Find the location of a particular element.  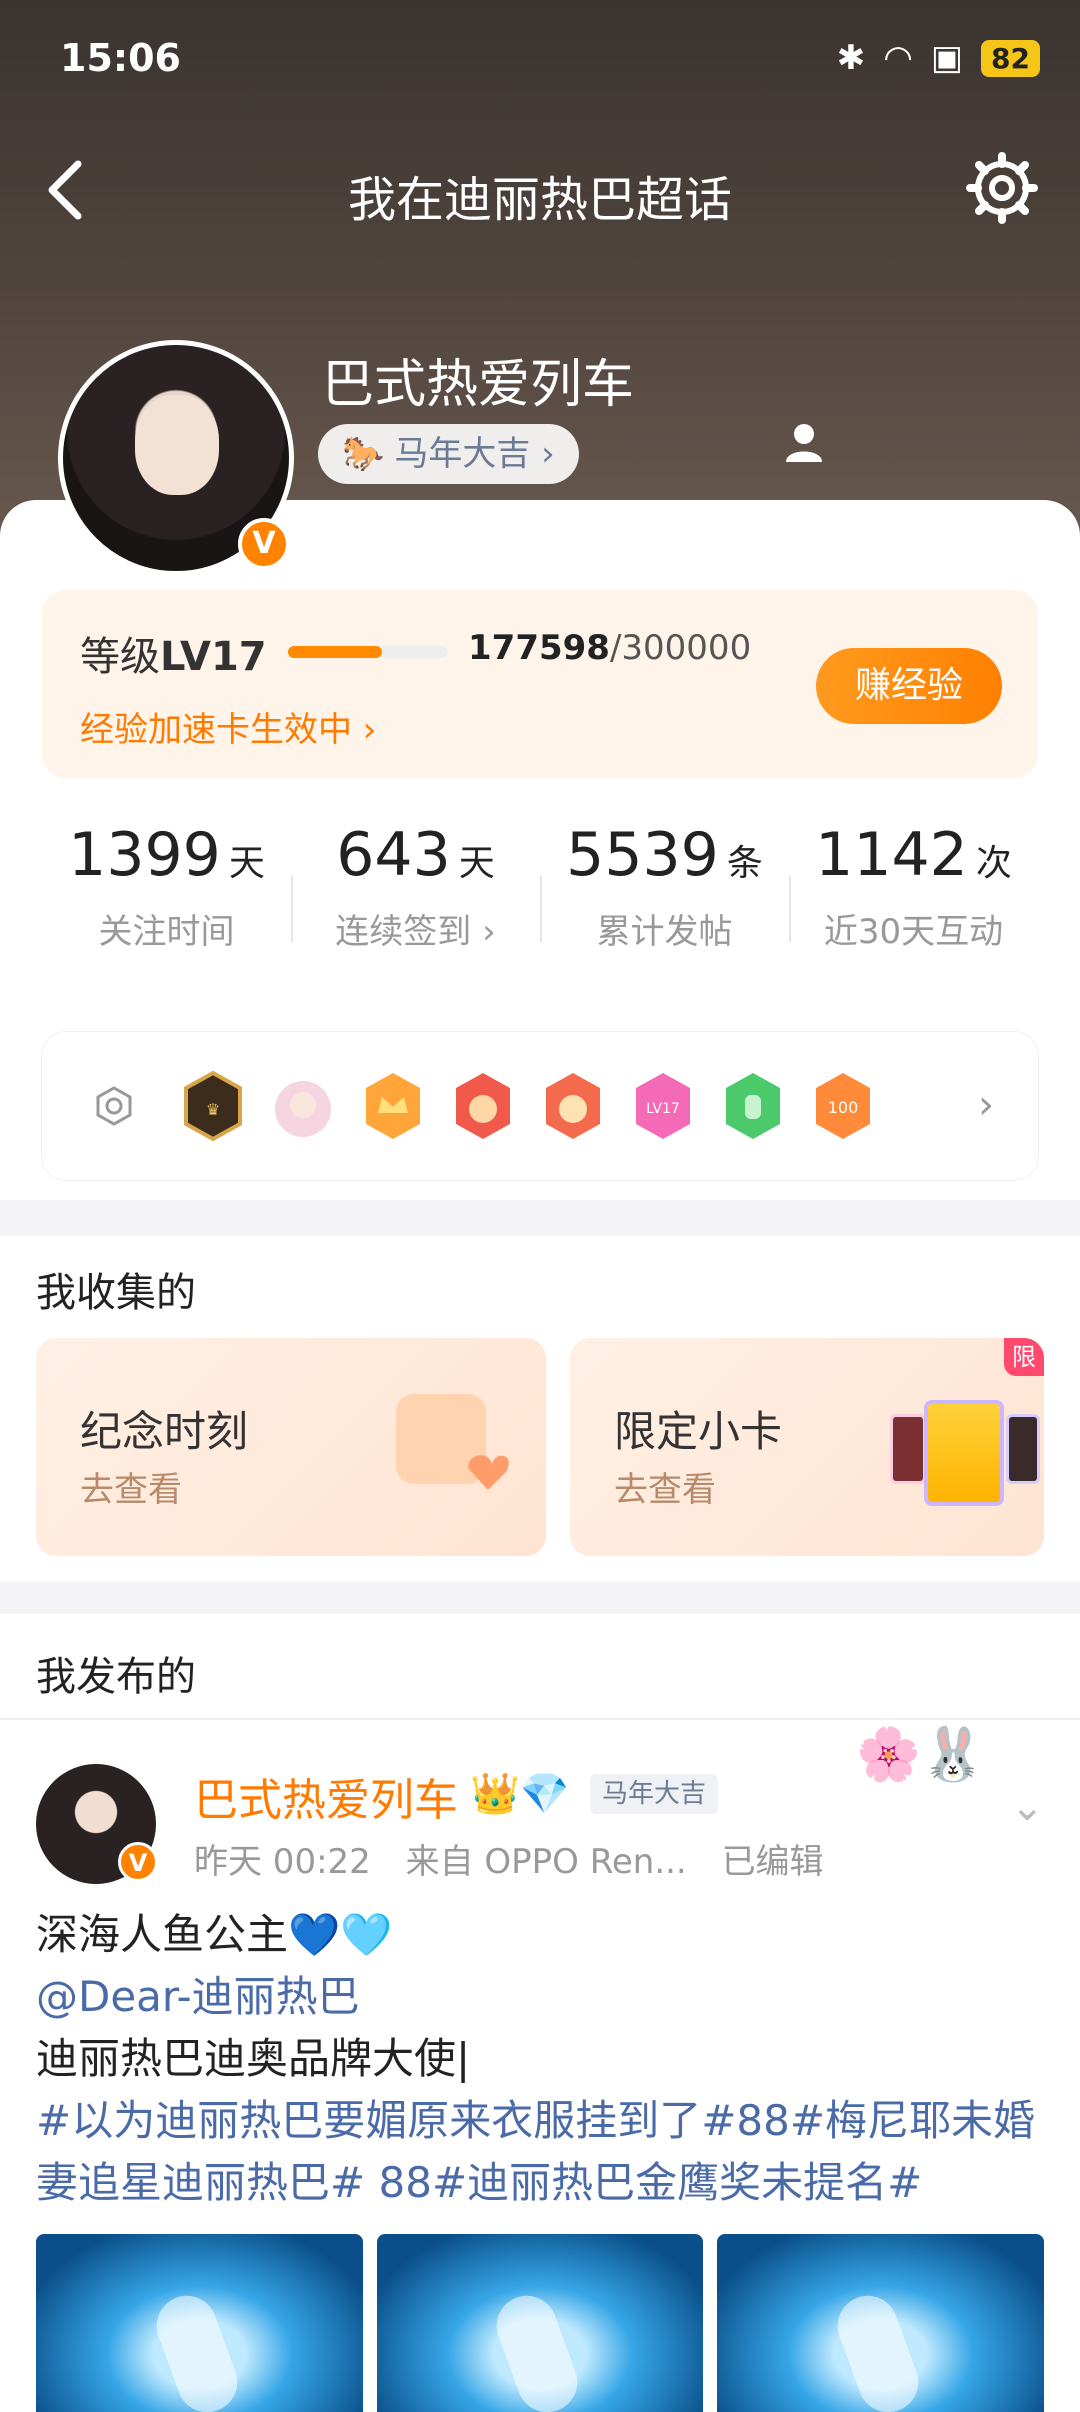

stat-unit: 条 is located at coordinates (744, 863).